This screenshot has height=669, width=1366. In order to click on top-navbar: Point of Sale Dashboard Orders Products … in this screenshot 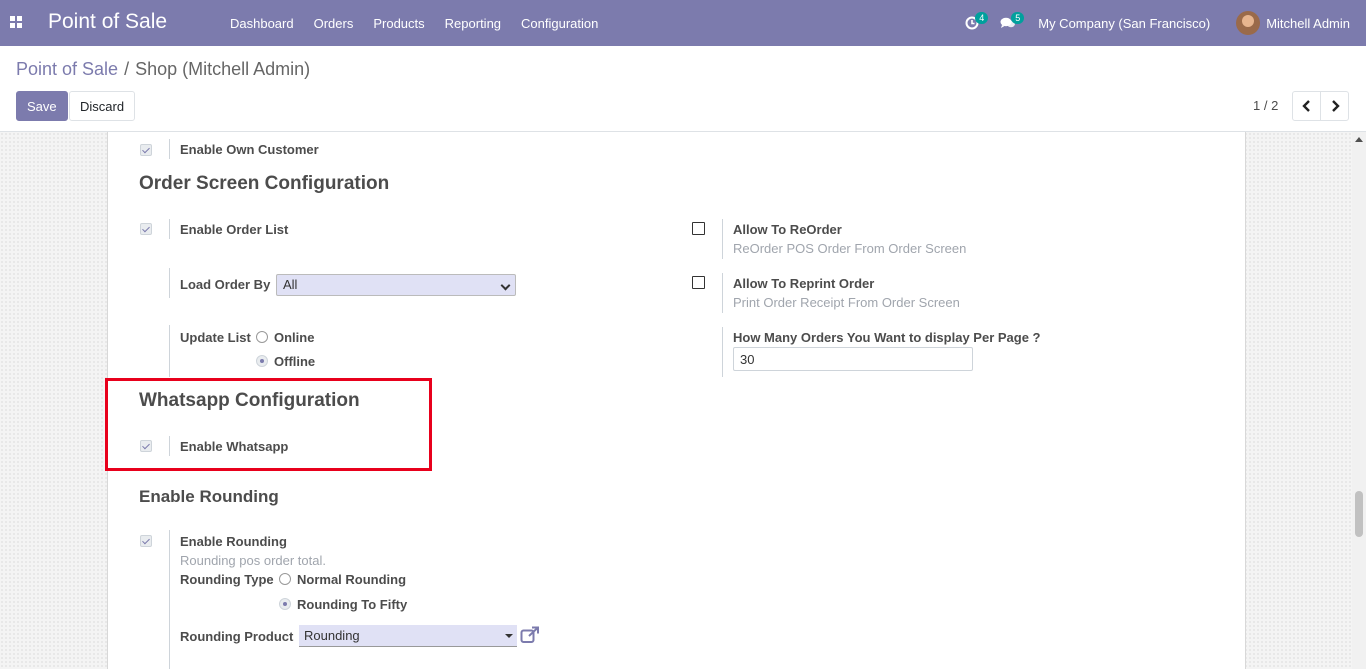, I will do `click(683, 23)`.